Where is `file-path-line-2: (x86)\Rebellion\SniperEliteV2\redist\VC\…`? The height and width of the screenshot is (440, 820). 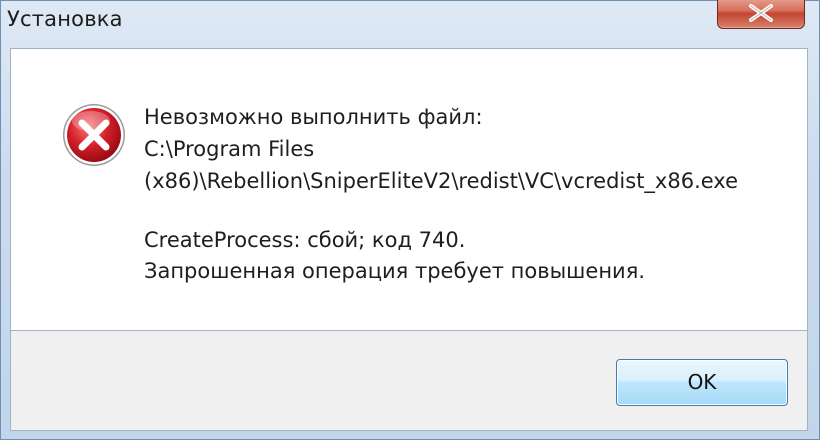
file-path-line-2: (x86)\Rebellion\SniperEliteV2\redist\VC\… is located at coordinates (441, 181).